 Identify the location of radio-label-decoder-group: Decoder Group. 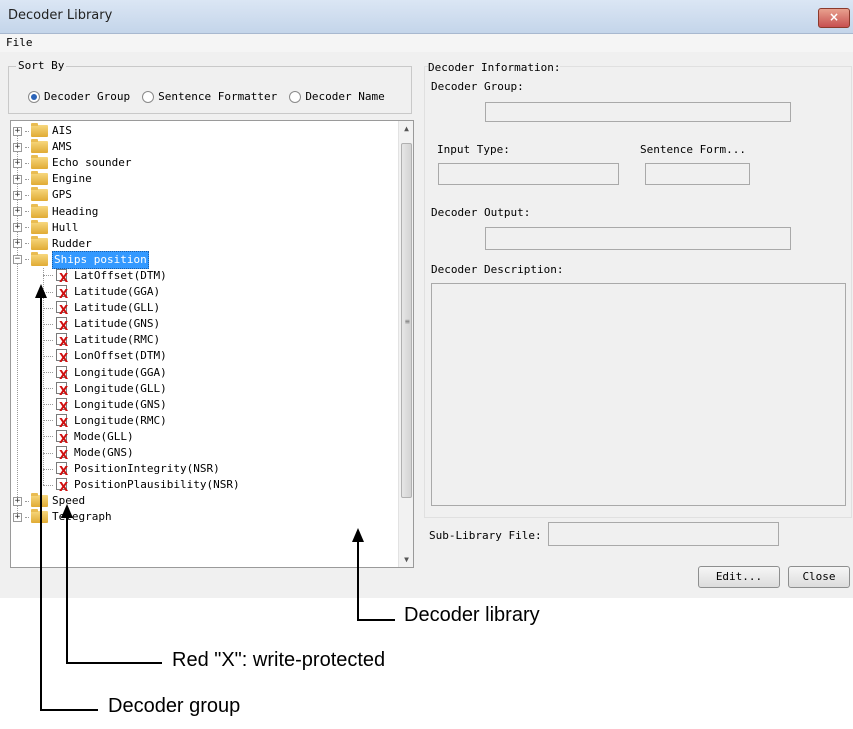
(87, 96).